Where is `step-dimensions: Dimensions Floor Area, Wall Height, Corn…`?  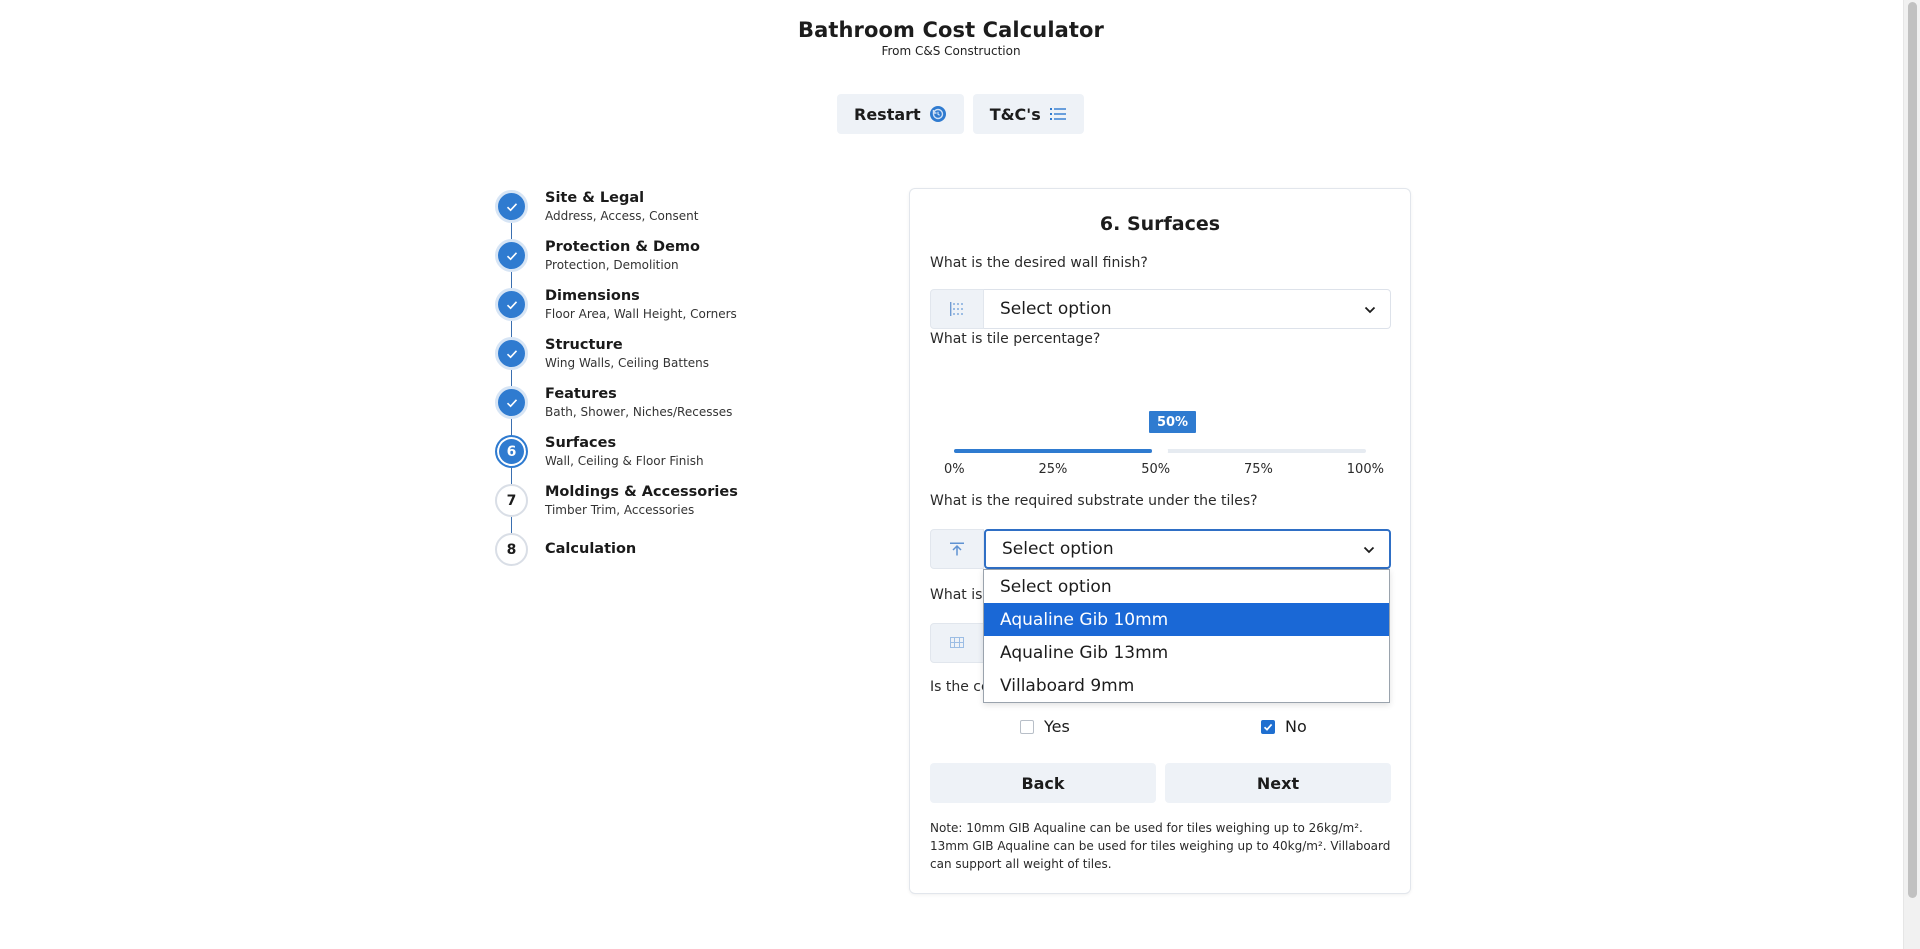
step-dimensions: Dimensions Floor Area, Wall Height, Corn… is located at coordinates (616, 313).